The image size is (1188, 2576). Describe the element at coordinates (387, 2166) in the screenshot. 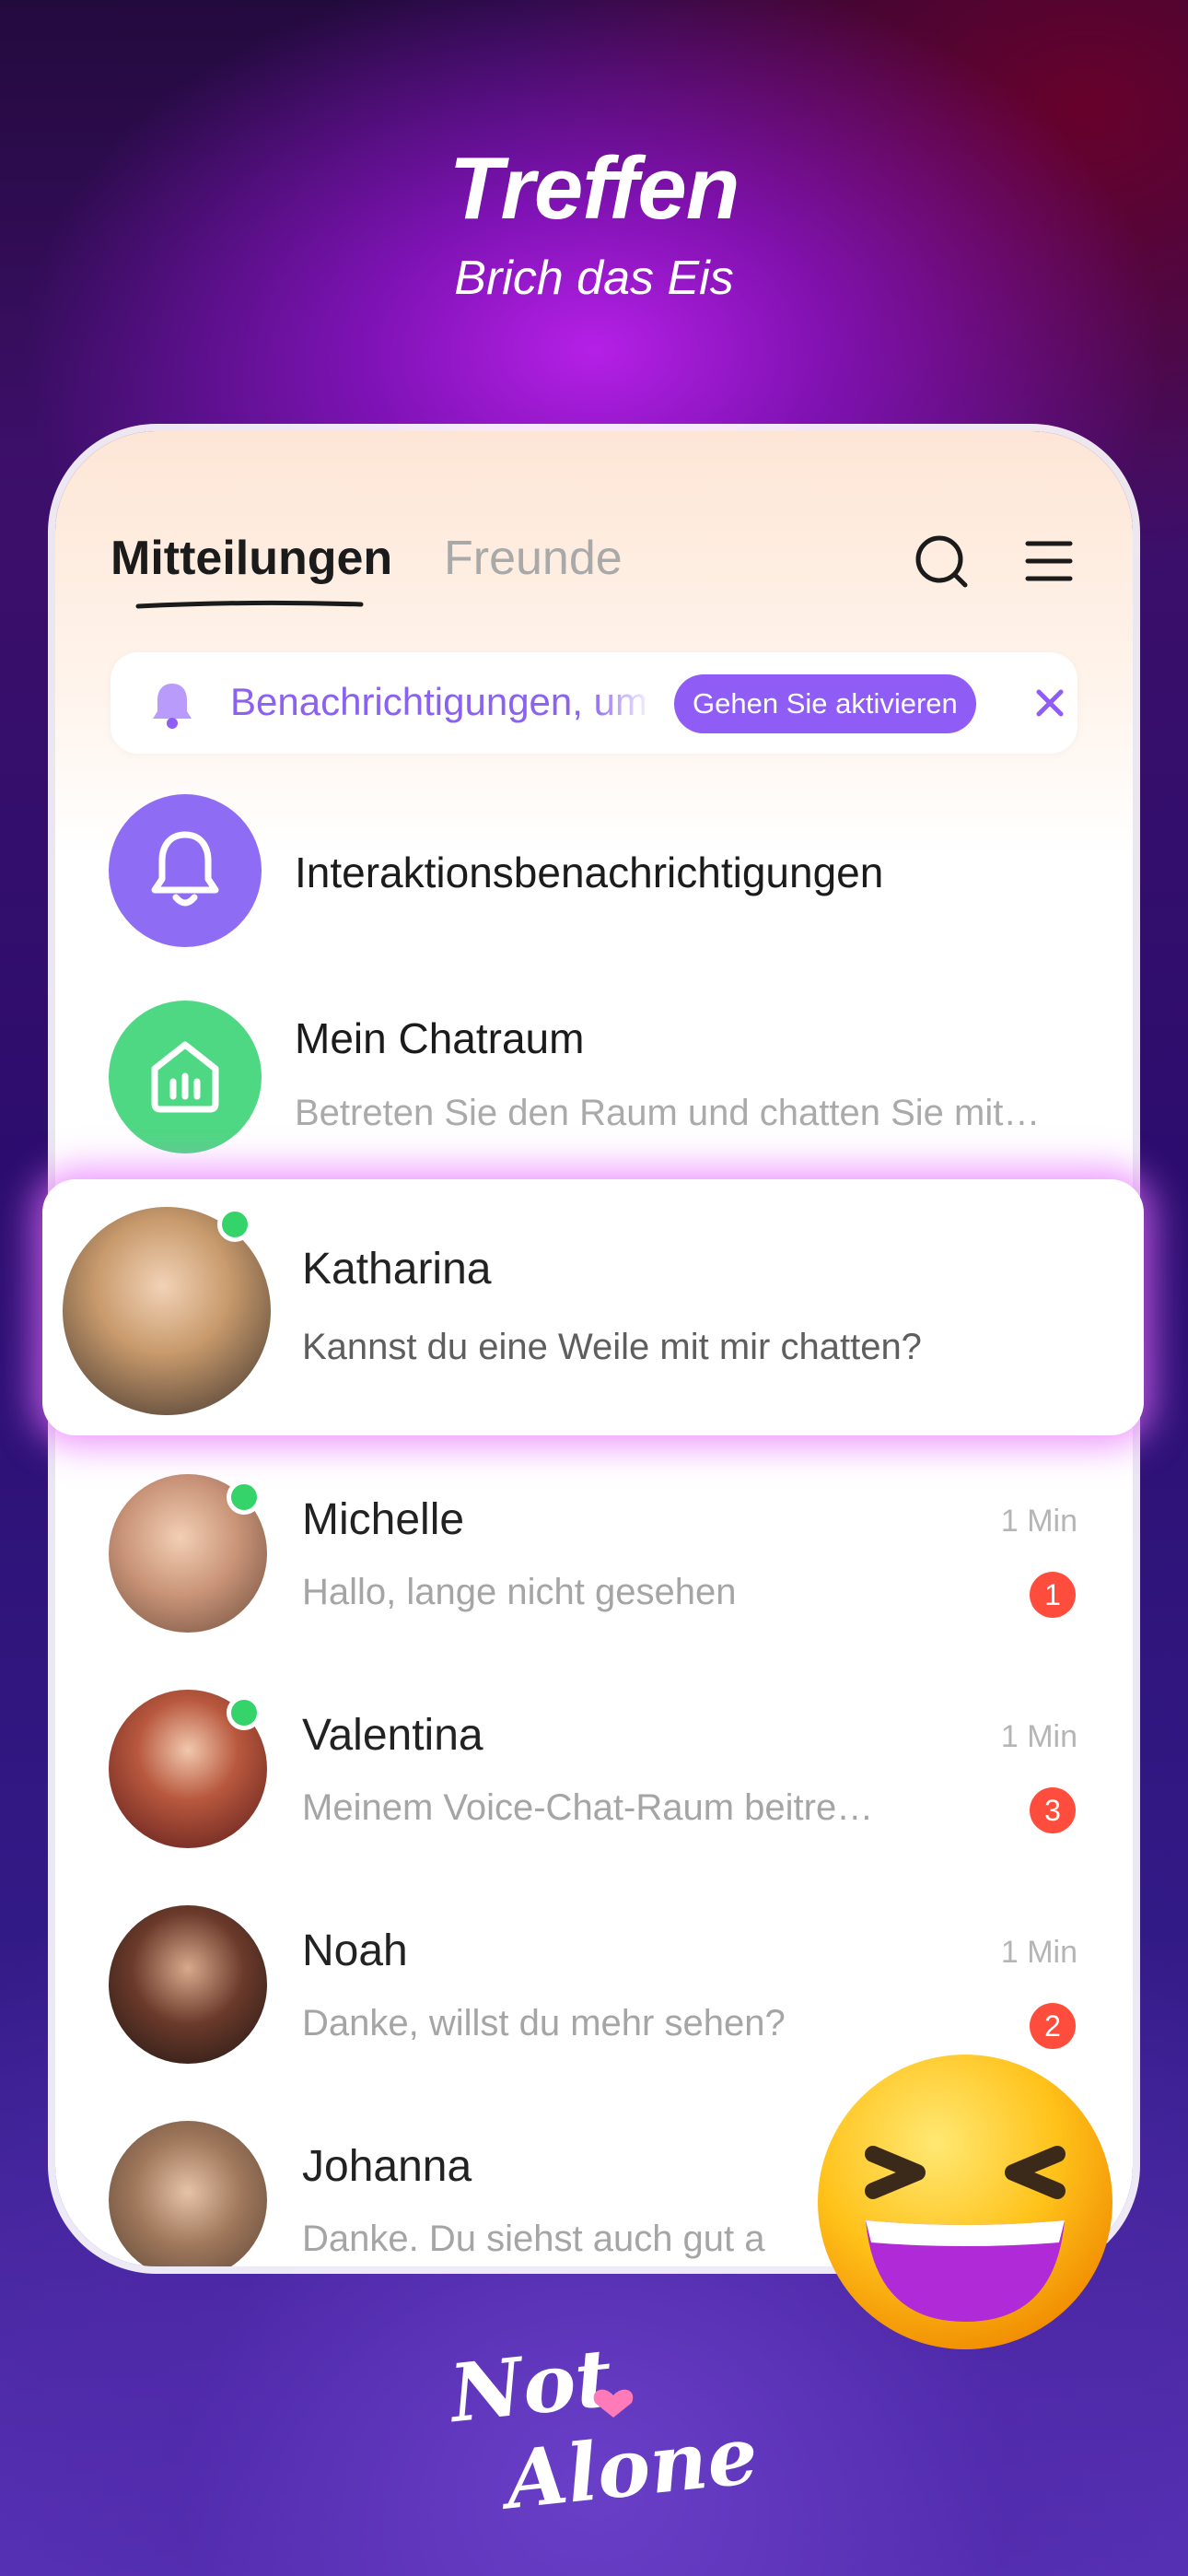

I see `chat-name: Johanna` at that location.